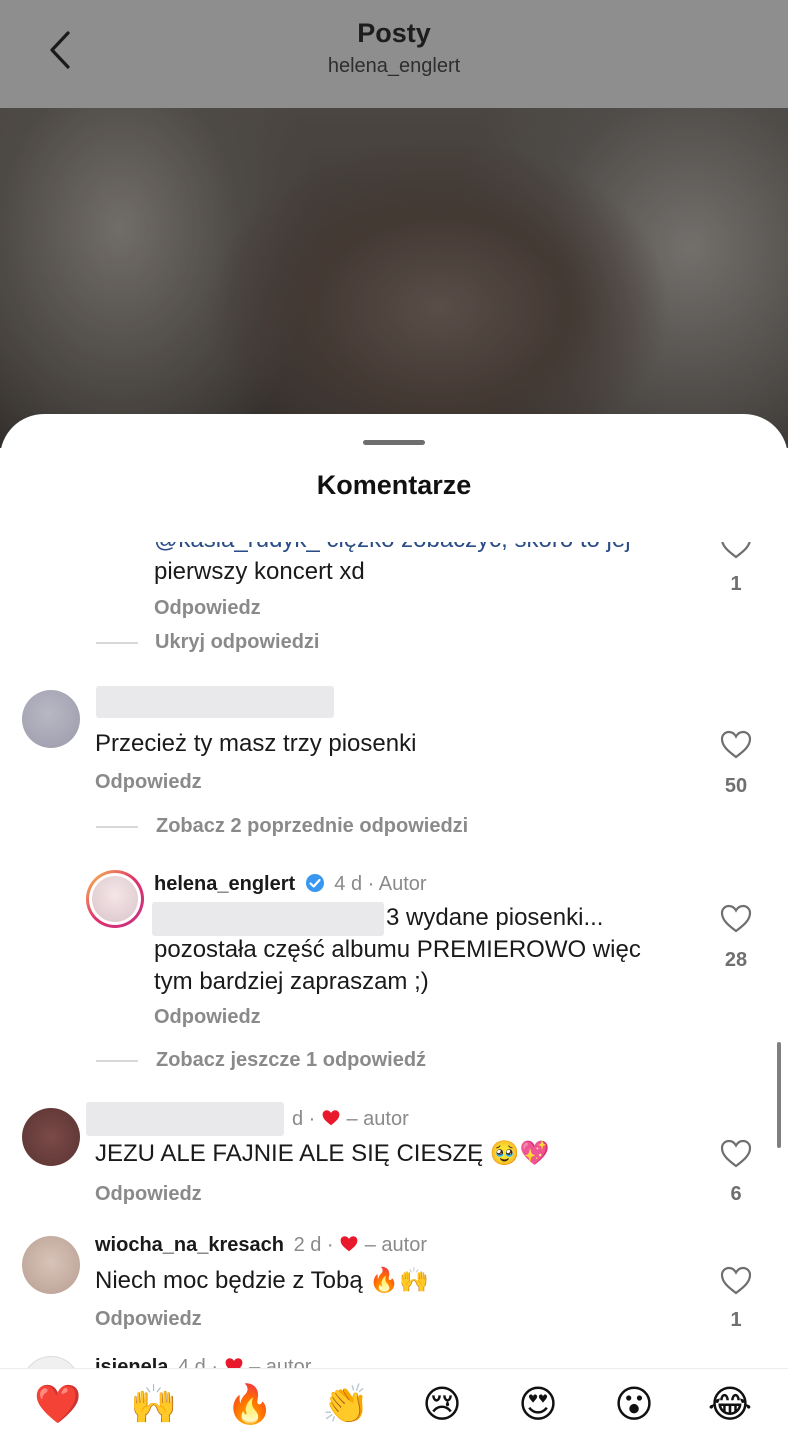  I want to click on like-count: 28, so click(736, 960).